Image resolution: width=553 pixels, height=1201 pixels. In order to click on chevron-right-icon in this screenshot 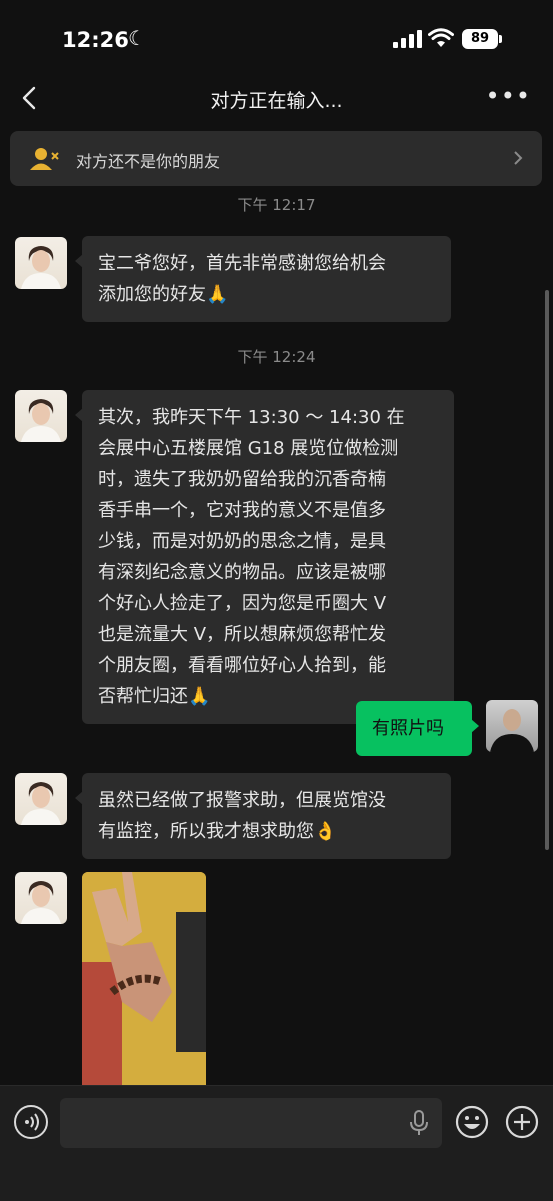, I will do `click(518, 158)`.